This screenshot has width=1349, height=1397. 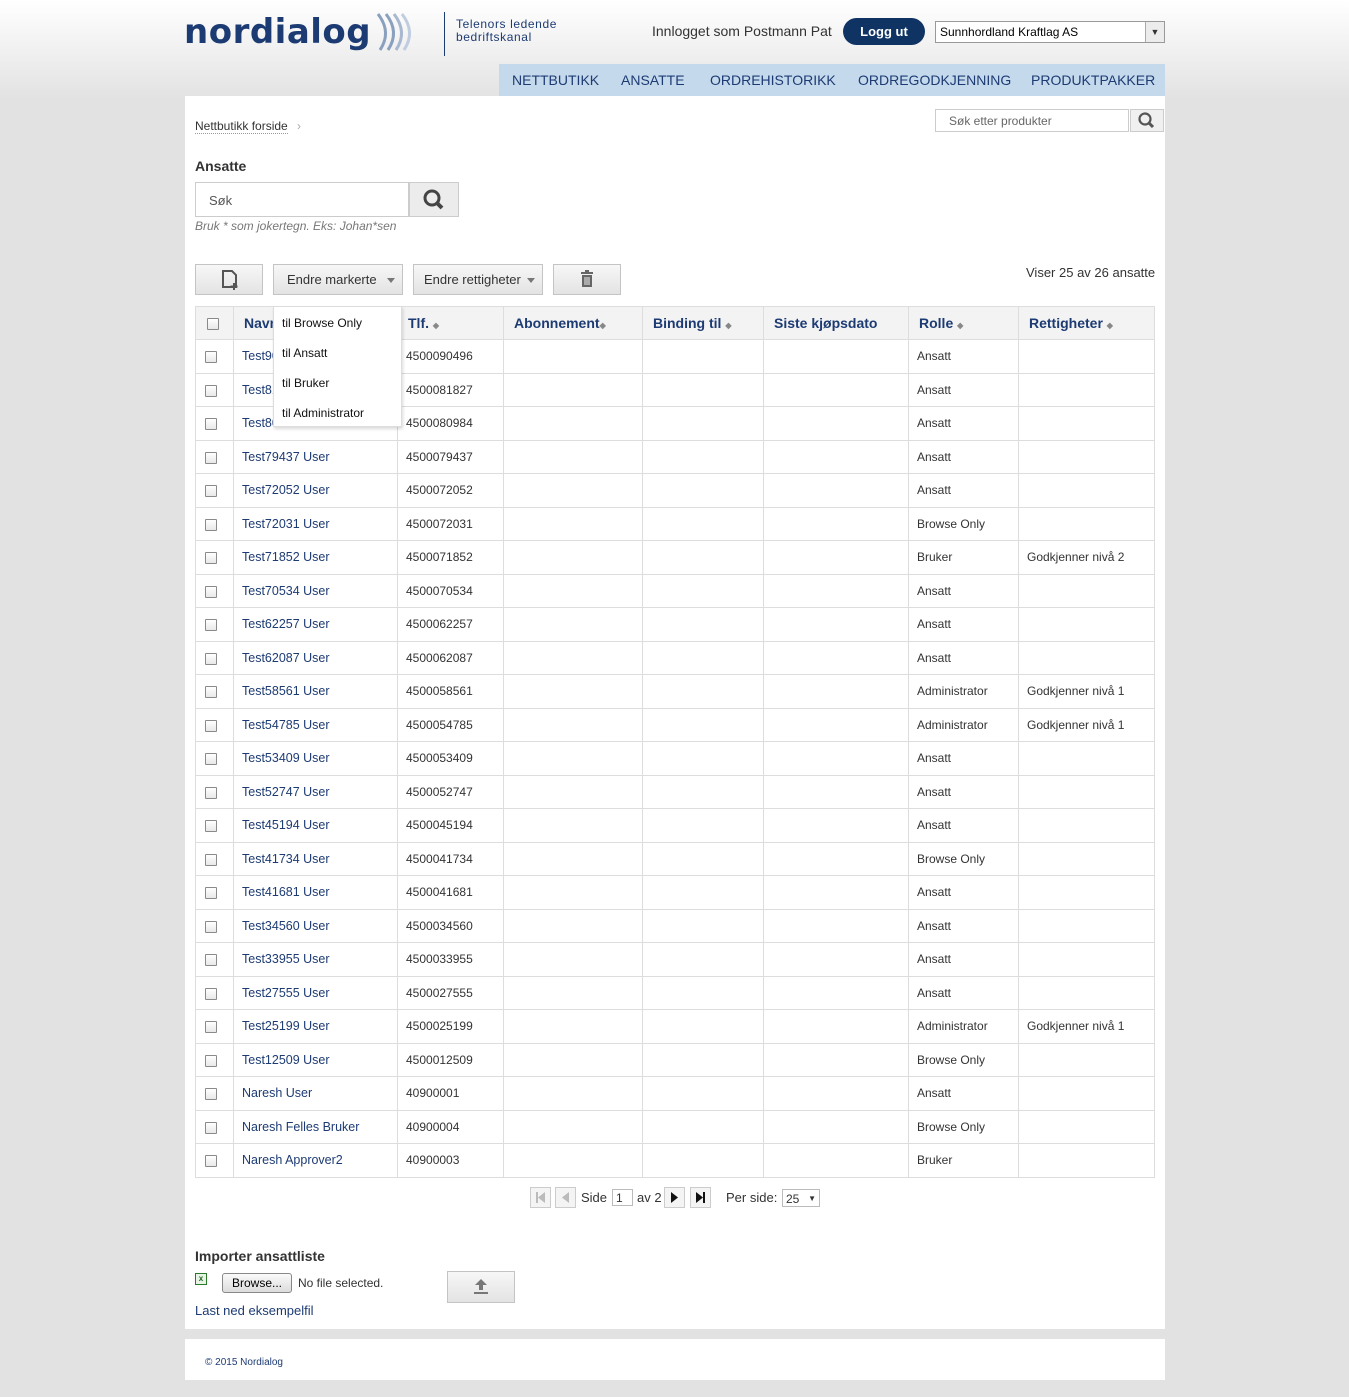 I want to click on employee-name-link: Test34560 User, so click(x=286, y=926).